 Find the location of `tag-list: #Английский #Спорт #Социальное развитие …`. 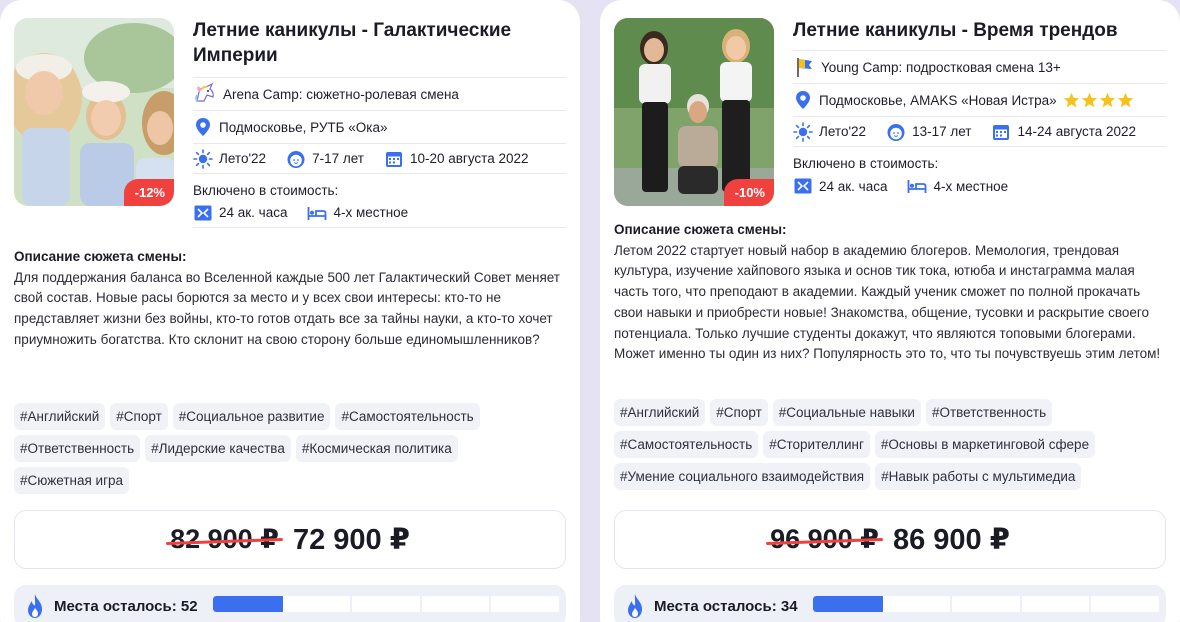

tag-list: #Английский #Спорт #Социальное развитие … is located at coordinates (290, 451).